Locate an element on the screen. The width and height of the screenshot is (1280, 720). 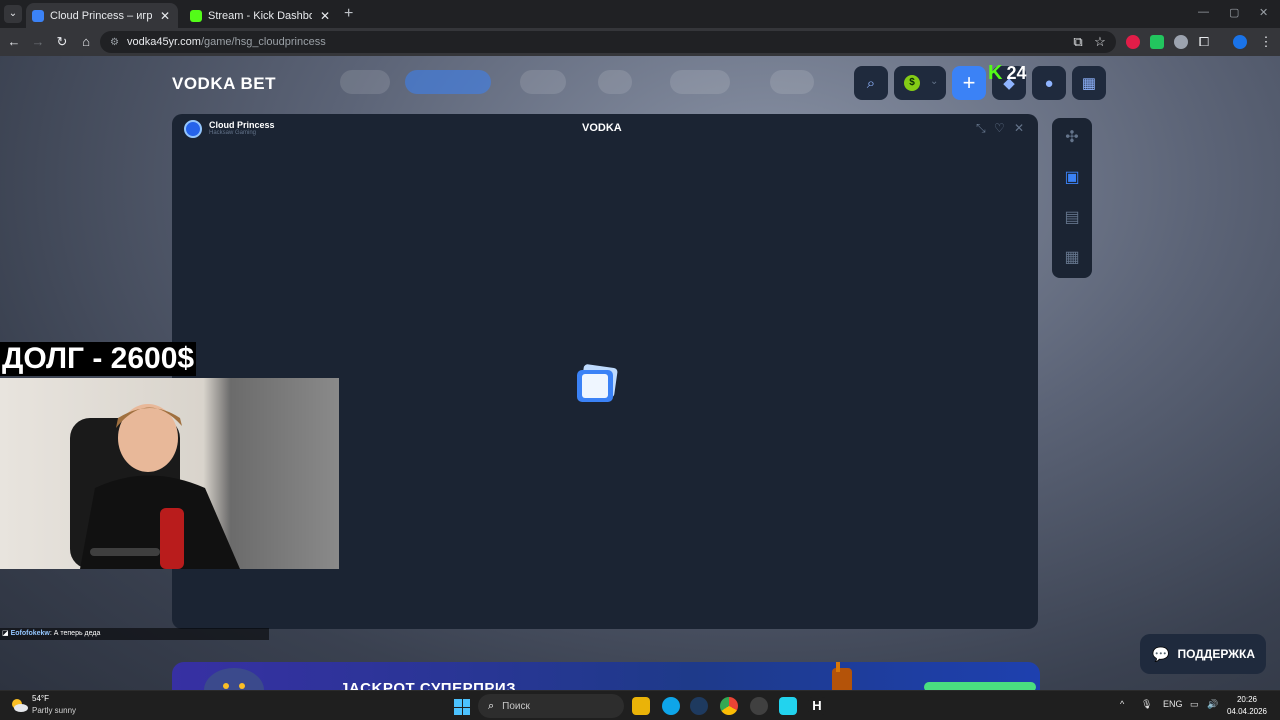
tab-title: Stream - Kick Dashboard is located at coordinates (260, 15).